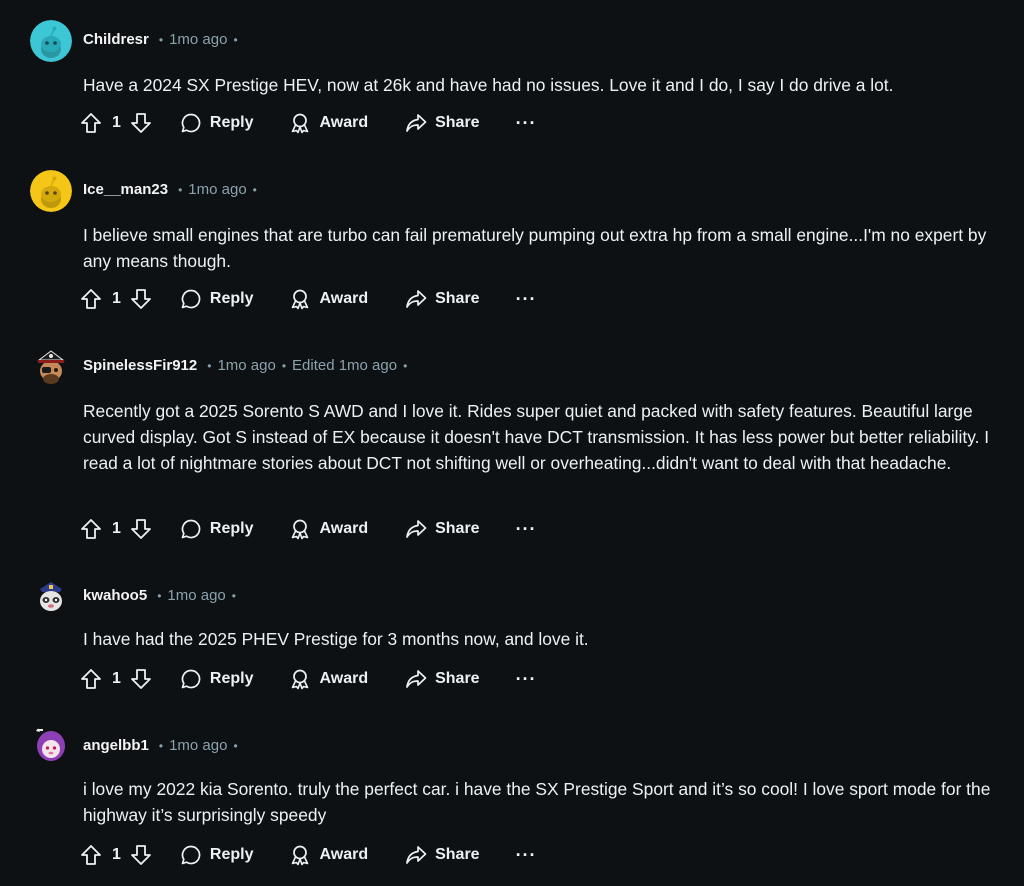 The image size is (1024, 886). Describe the element at coordinates (125, 189) in the screenshot. I see `username: Ice__man23` at that location.